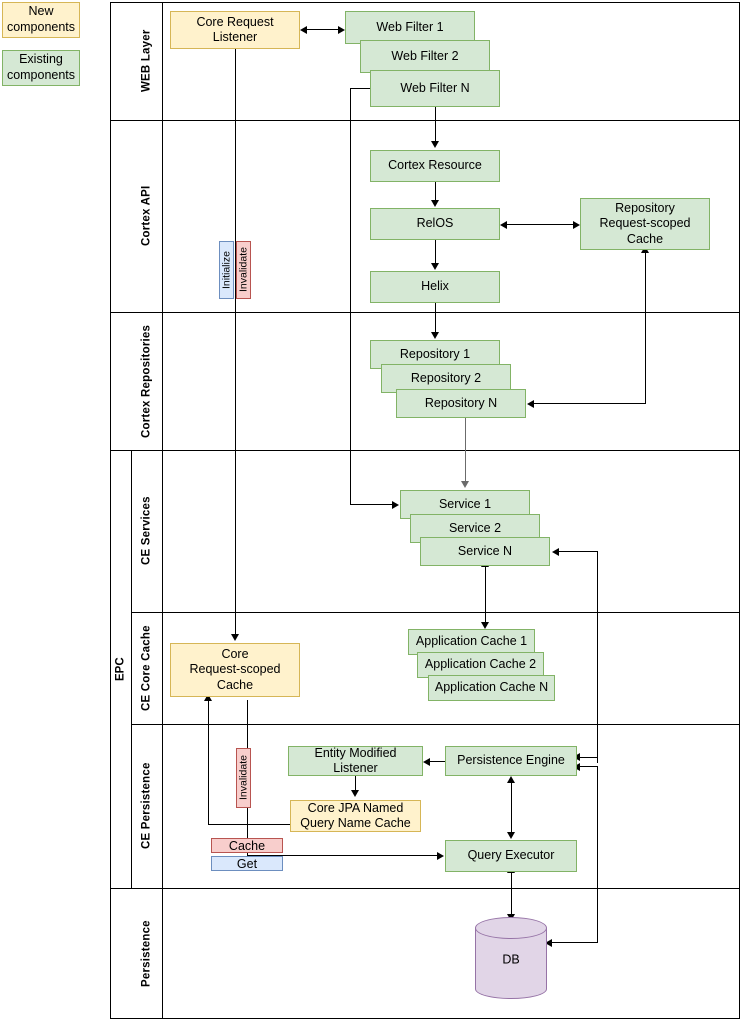  Describe the element at coordinates (356, 783) in the screenshot. I see `conn-entitylistener-jpacache` at that location.